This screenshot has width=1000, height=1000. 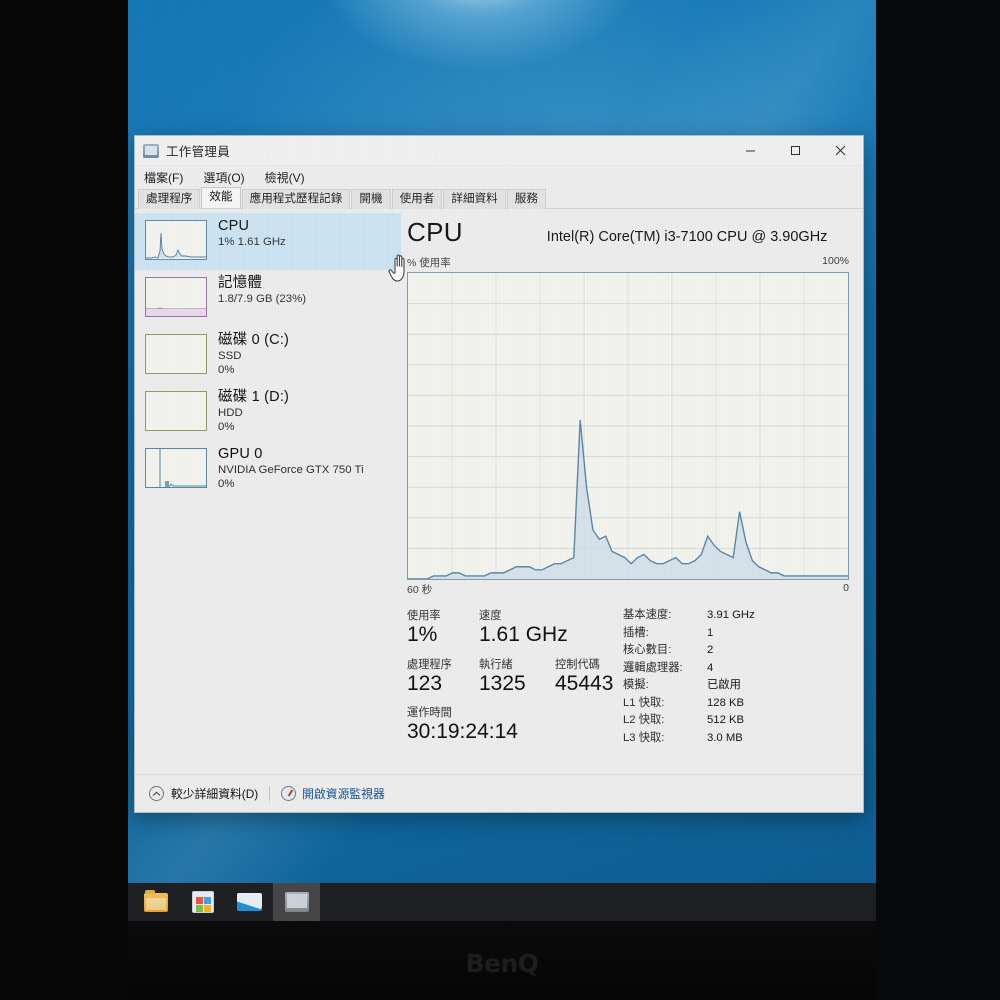 I want to click on sidebar-item-label: CPU, so click(x=234, y=226).